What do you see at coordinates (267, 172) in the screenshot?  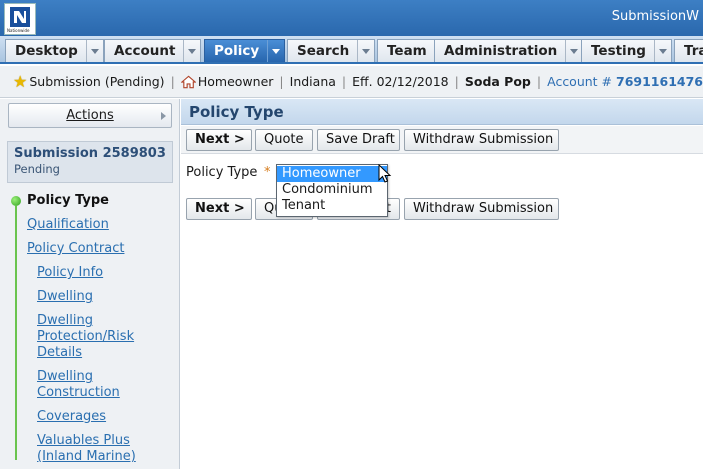 I see `required-marker: *` at bounding box center [267, 172].